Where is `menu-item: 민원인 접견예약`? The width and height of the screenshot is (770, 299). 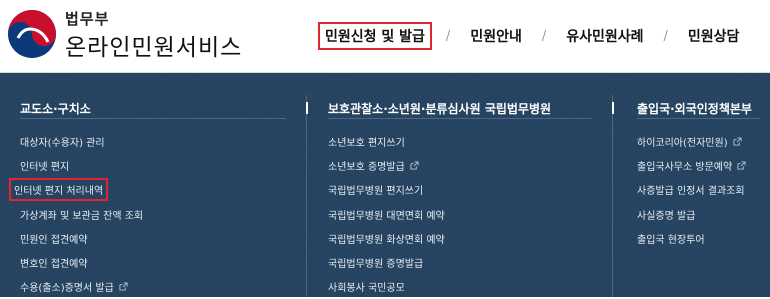
menu-item: 민원인 접견예약 is located at coordinates (81, 238).